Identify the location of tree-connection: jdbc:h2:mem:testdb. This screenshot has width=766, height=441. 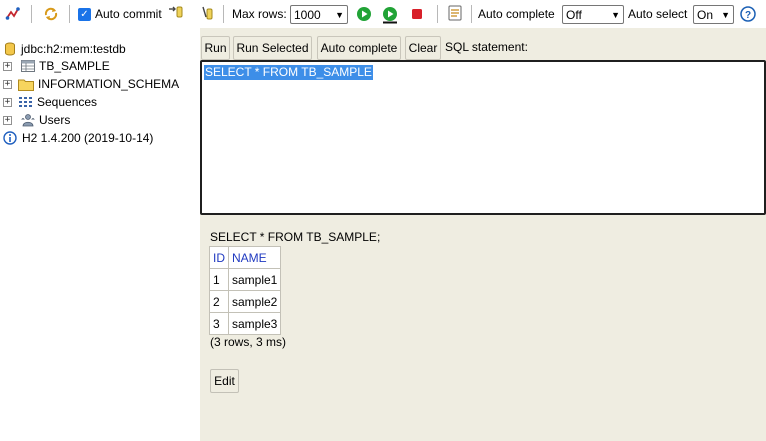
(65, 49).